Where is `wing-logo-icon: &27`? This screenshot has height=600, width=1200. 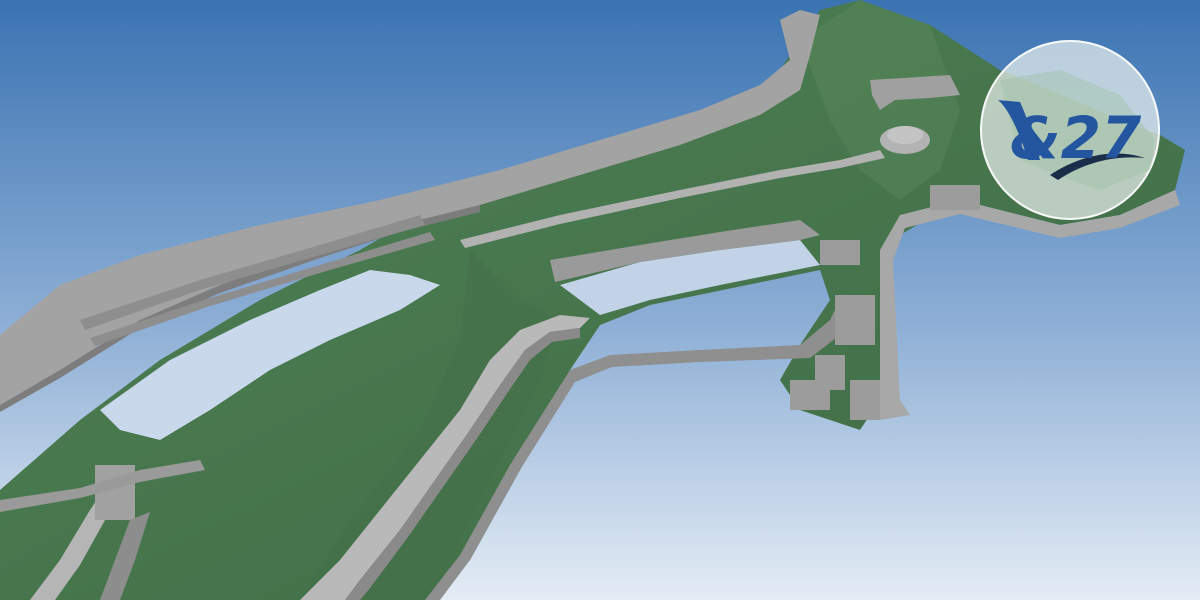
wing-logo-icon: &27 is located at coordinates (1076, 130).